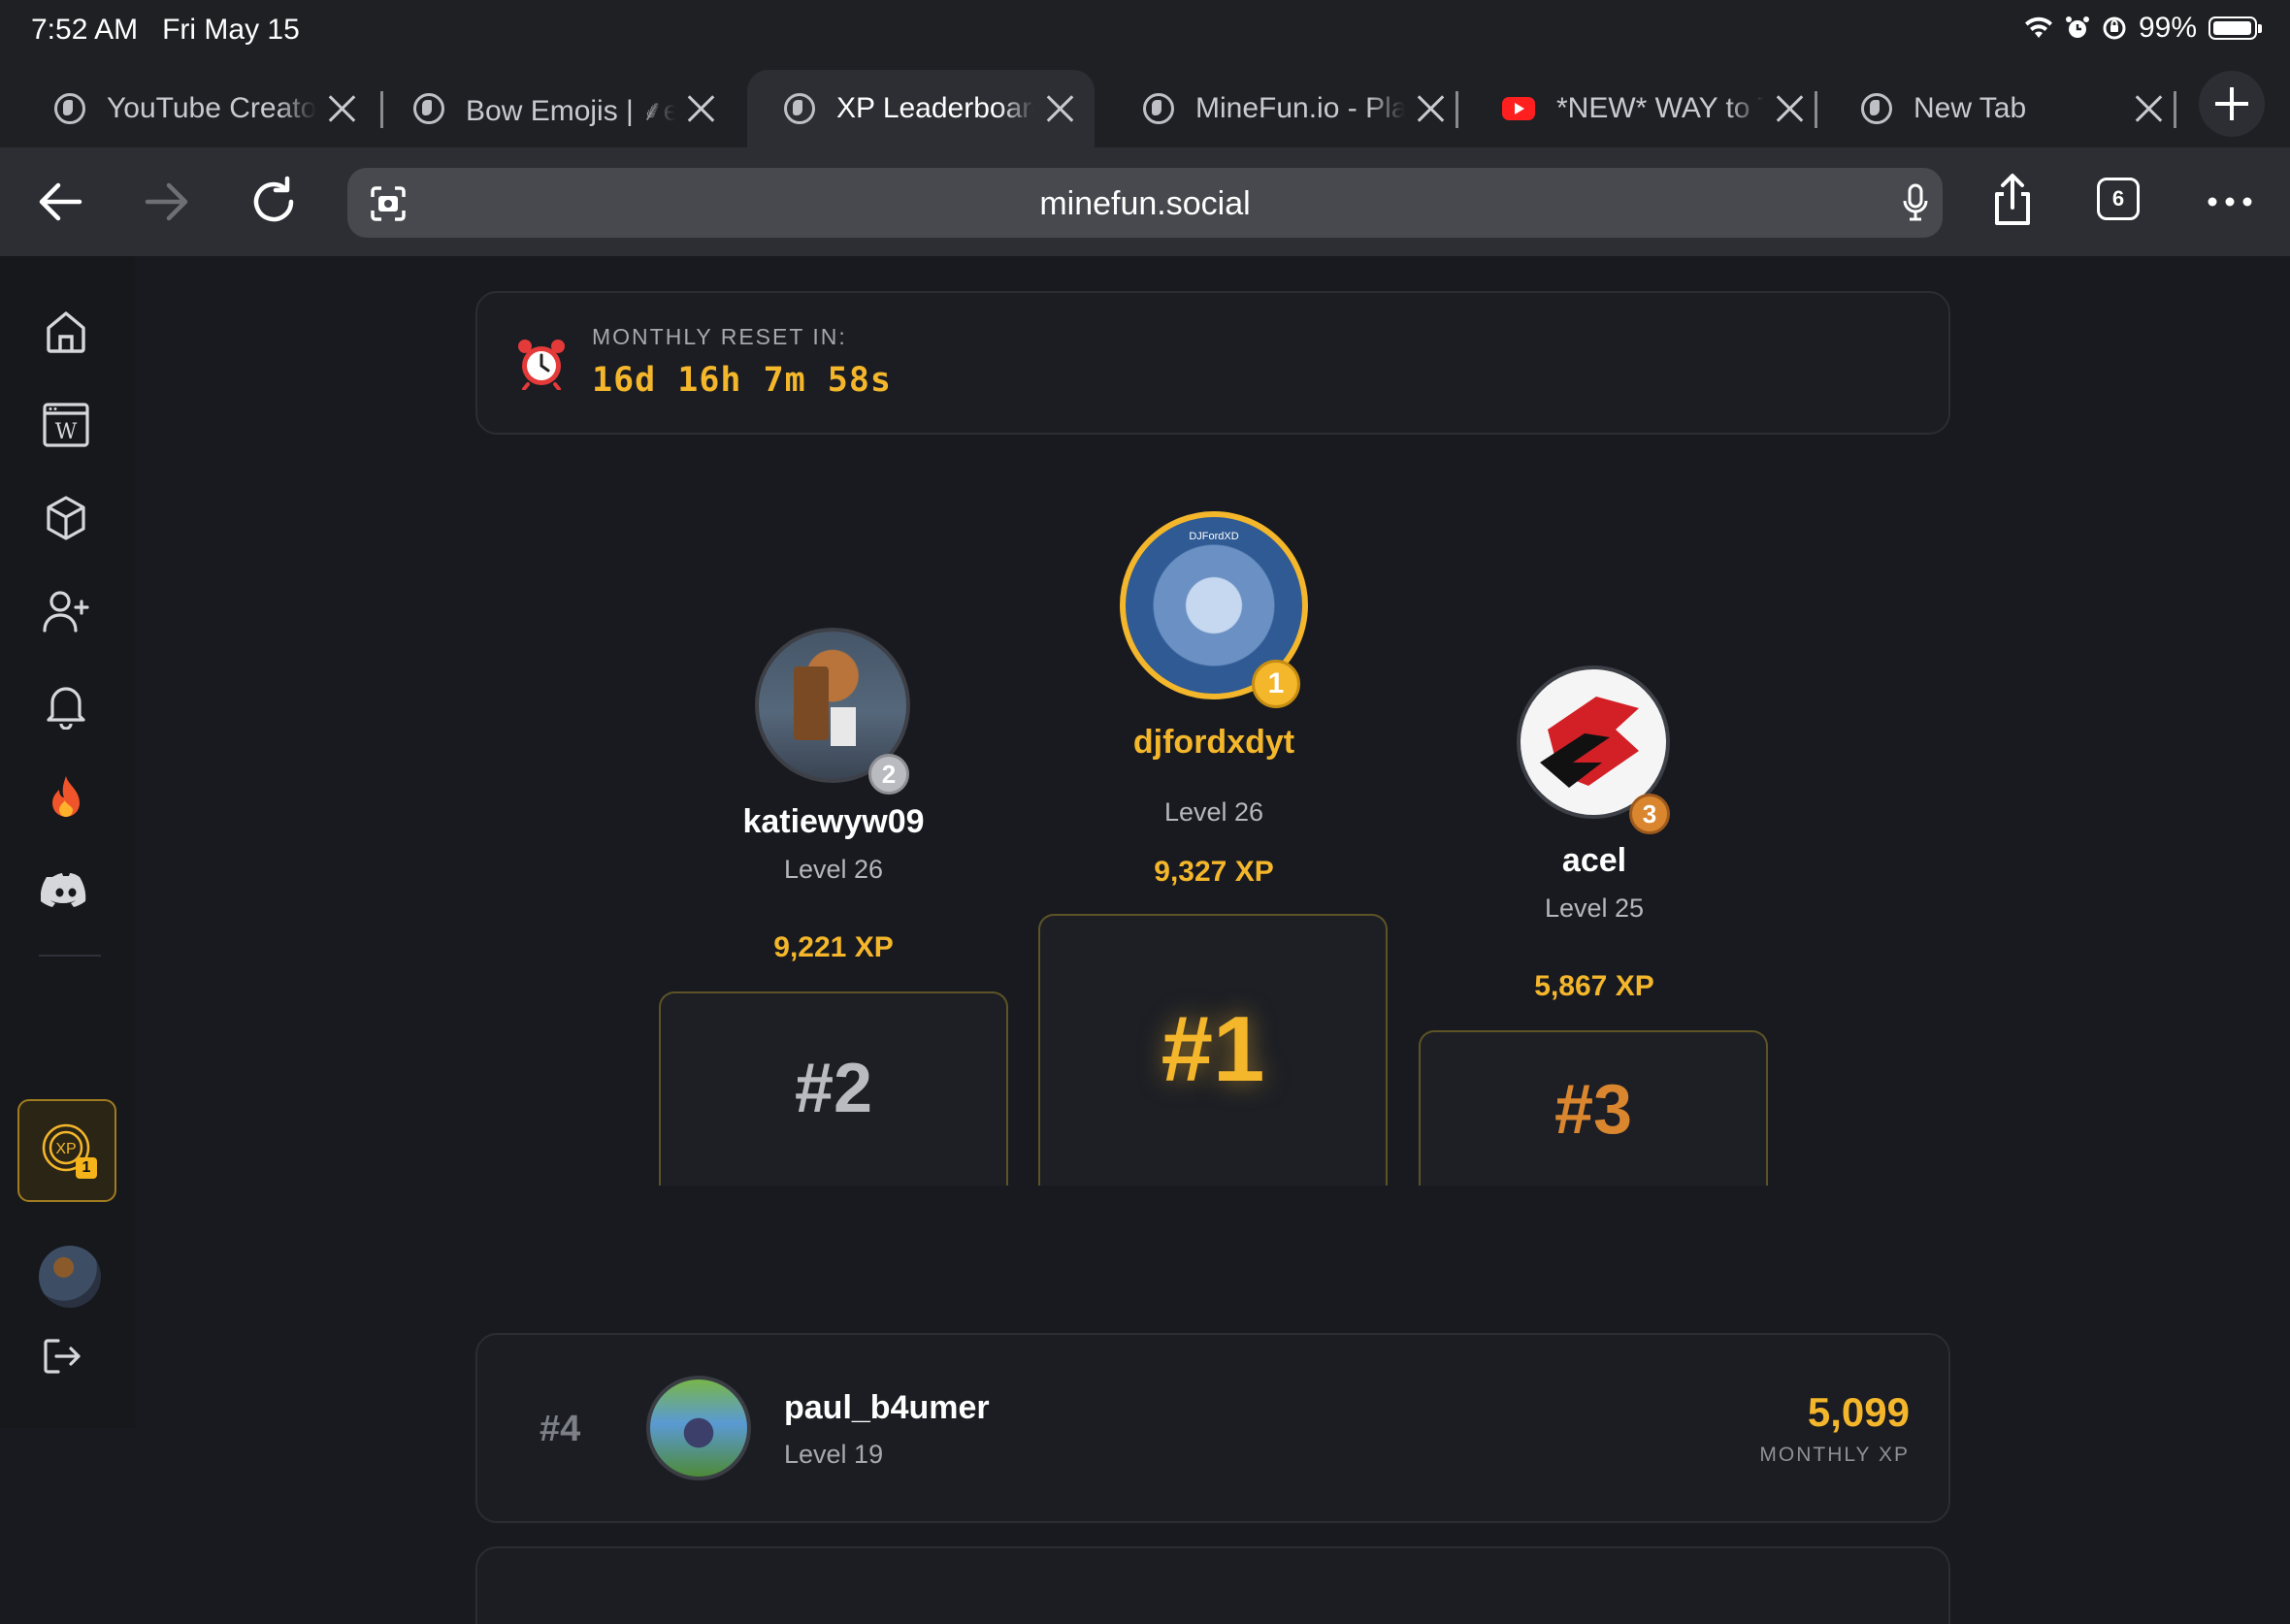 The width and height of the screenshot is (2290, 1624). What do you see at coordinates (1649, 814) in the screenshot?
I see `bronze-medal-badge: 3` at bounding box center [1649, 814].